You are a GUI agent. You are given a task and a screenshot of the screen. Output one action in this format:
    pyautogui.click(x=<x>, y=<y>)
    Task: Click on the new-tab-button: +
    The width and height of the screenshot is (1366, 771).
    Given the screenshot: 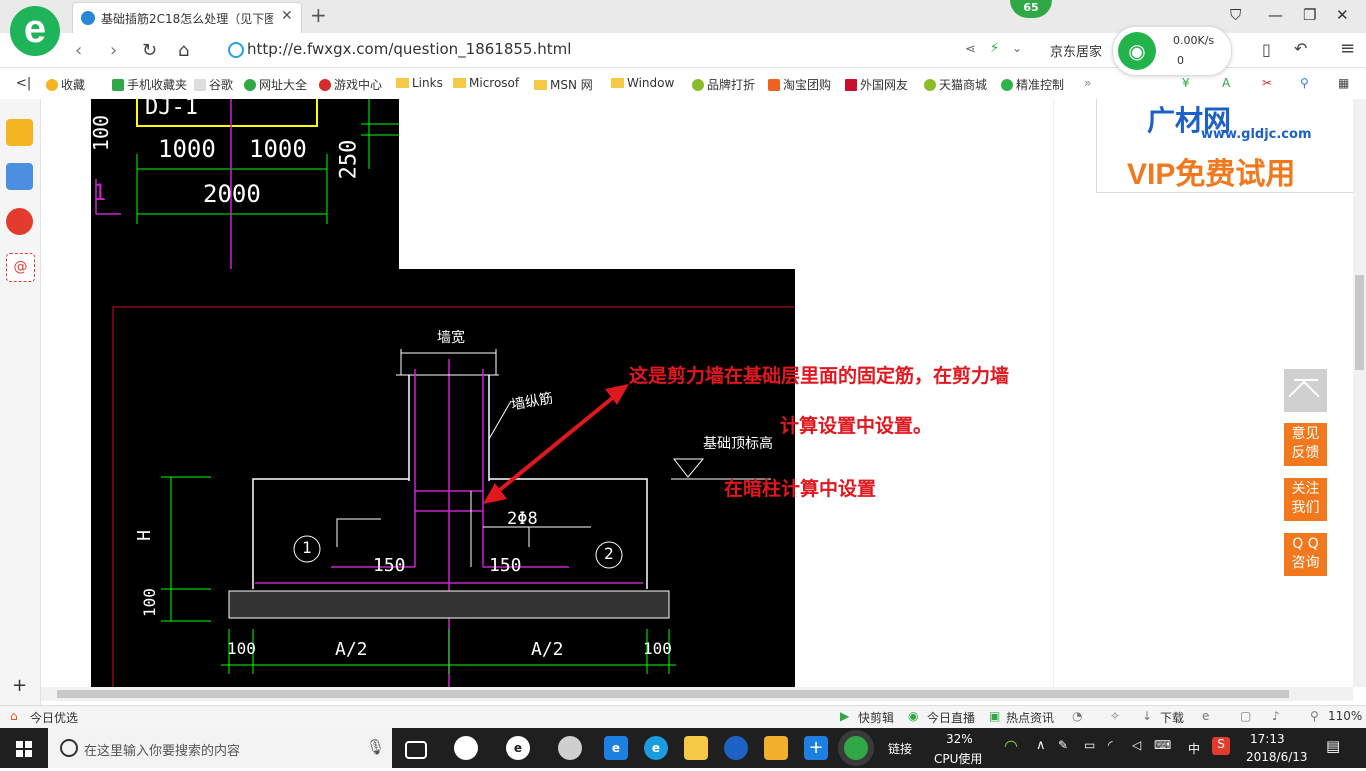 What is the action you would take?
    pyautogui.click(x=318, y=15)
    